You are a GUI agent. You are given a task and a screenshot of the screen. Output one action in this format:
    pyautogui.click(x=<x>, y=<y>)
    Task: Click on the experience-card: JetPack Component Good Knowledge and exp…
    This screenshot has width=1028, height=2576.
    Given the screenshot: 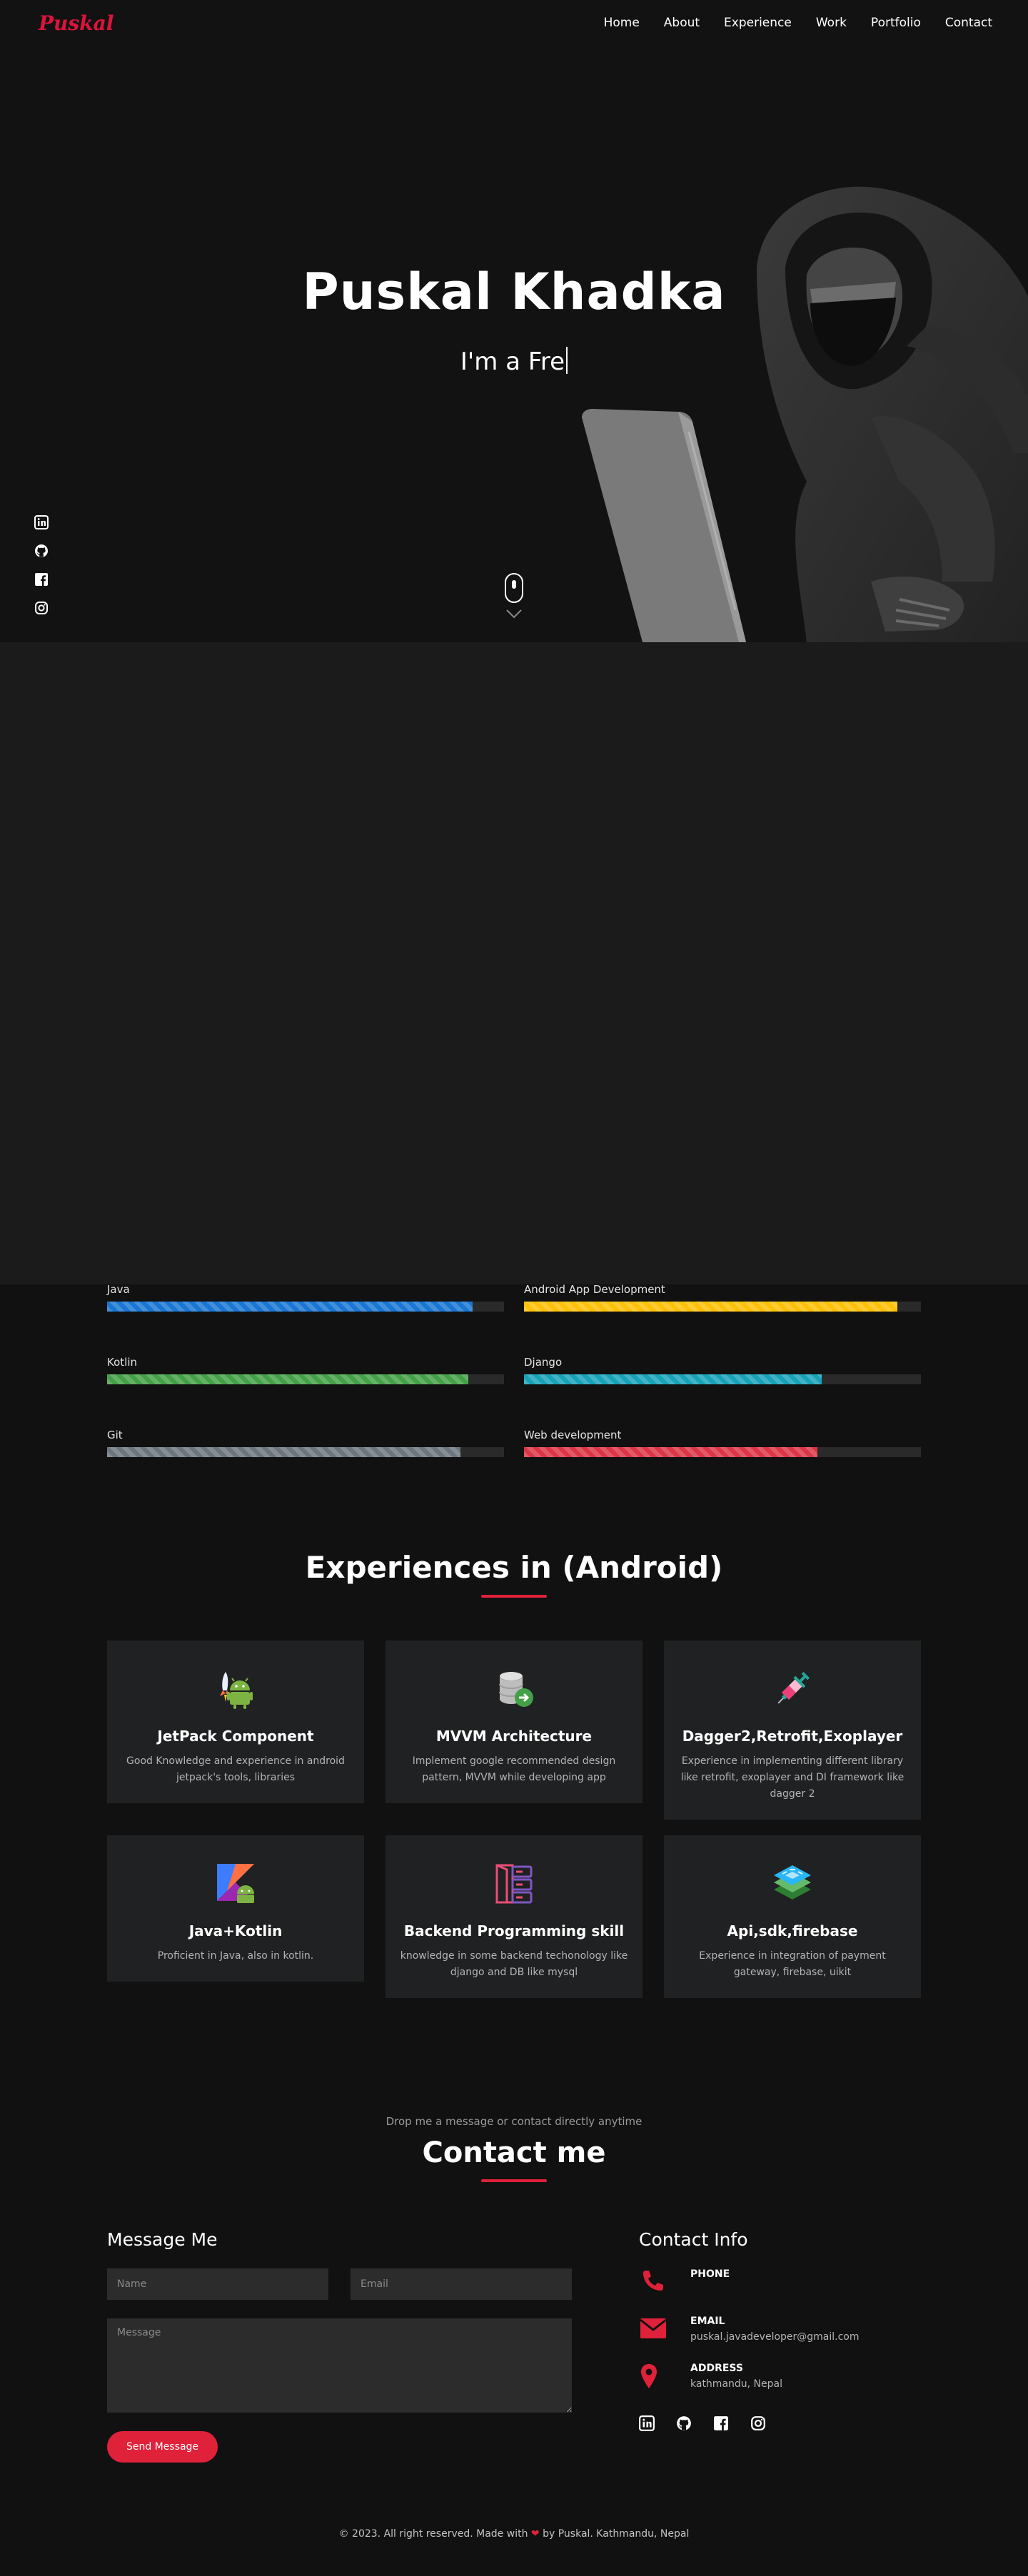 What is the action you would take?
    pyautogui.click(x=235, y=1722)
    